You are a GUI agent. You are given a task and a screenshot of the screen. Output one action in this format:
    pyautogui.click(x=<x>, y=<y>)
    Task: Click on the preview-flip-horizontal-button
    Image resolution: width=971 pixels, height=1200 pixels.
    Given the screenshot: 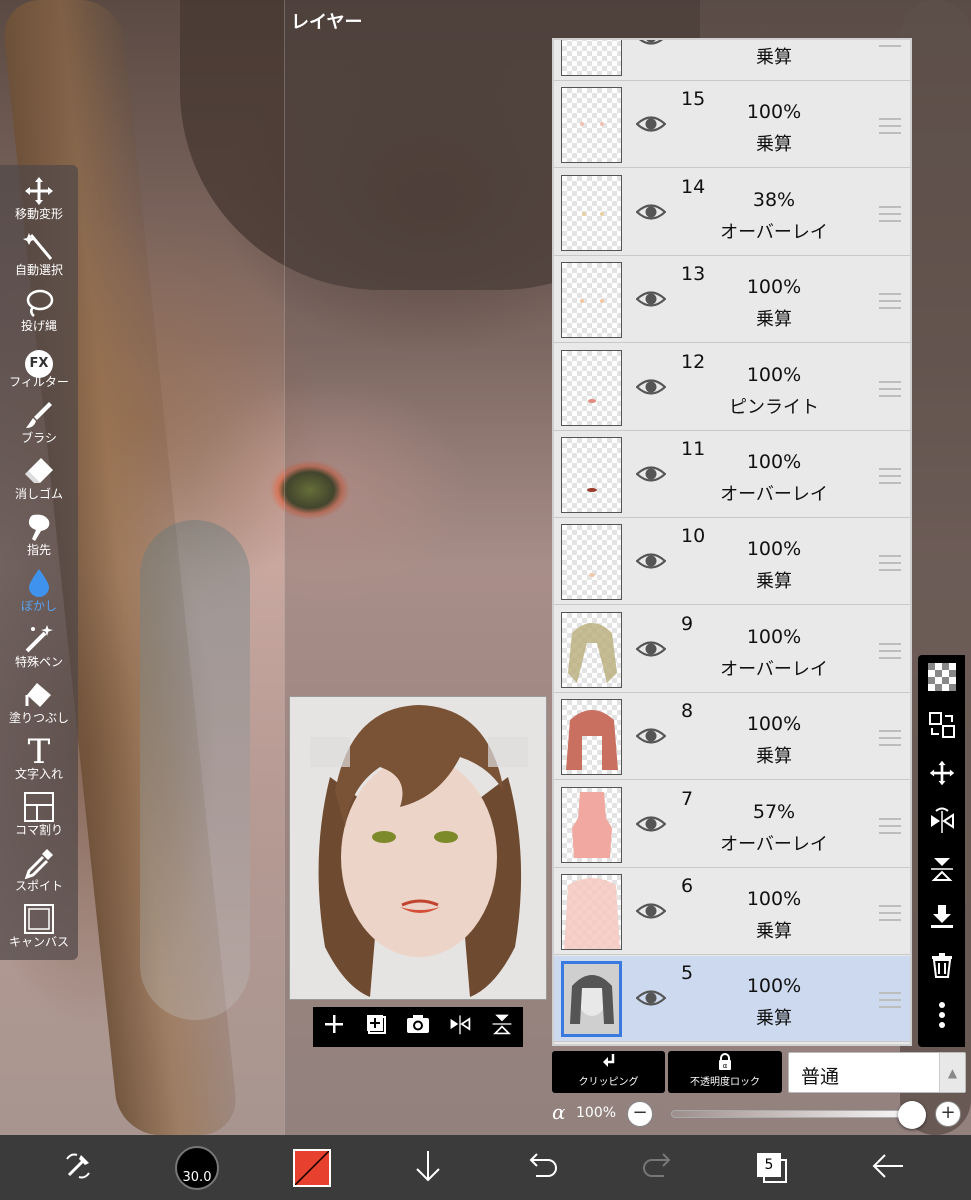 What is the action you would take?
    pyautogui.click(x=460, y=1027)
    